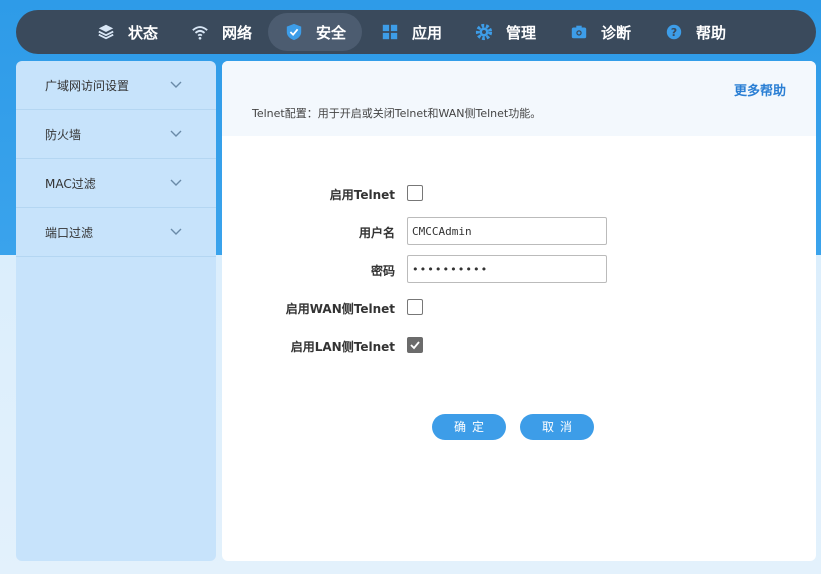 The height and width of the screenshot is (574, 821). Describe the element at coordinates (415, 193) in the screenshot. I see `enable-telnet-checkbox` at that location.